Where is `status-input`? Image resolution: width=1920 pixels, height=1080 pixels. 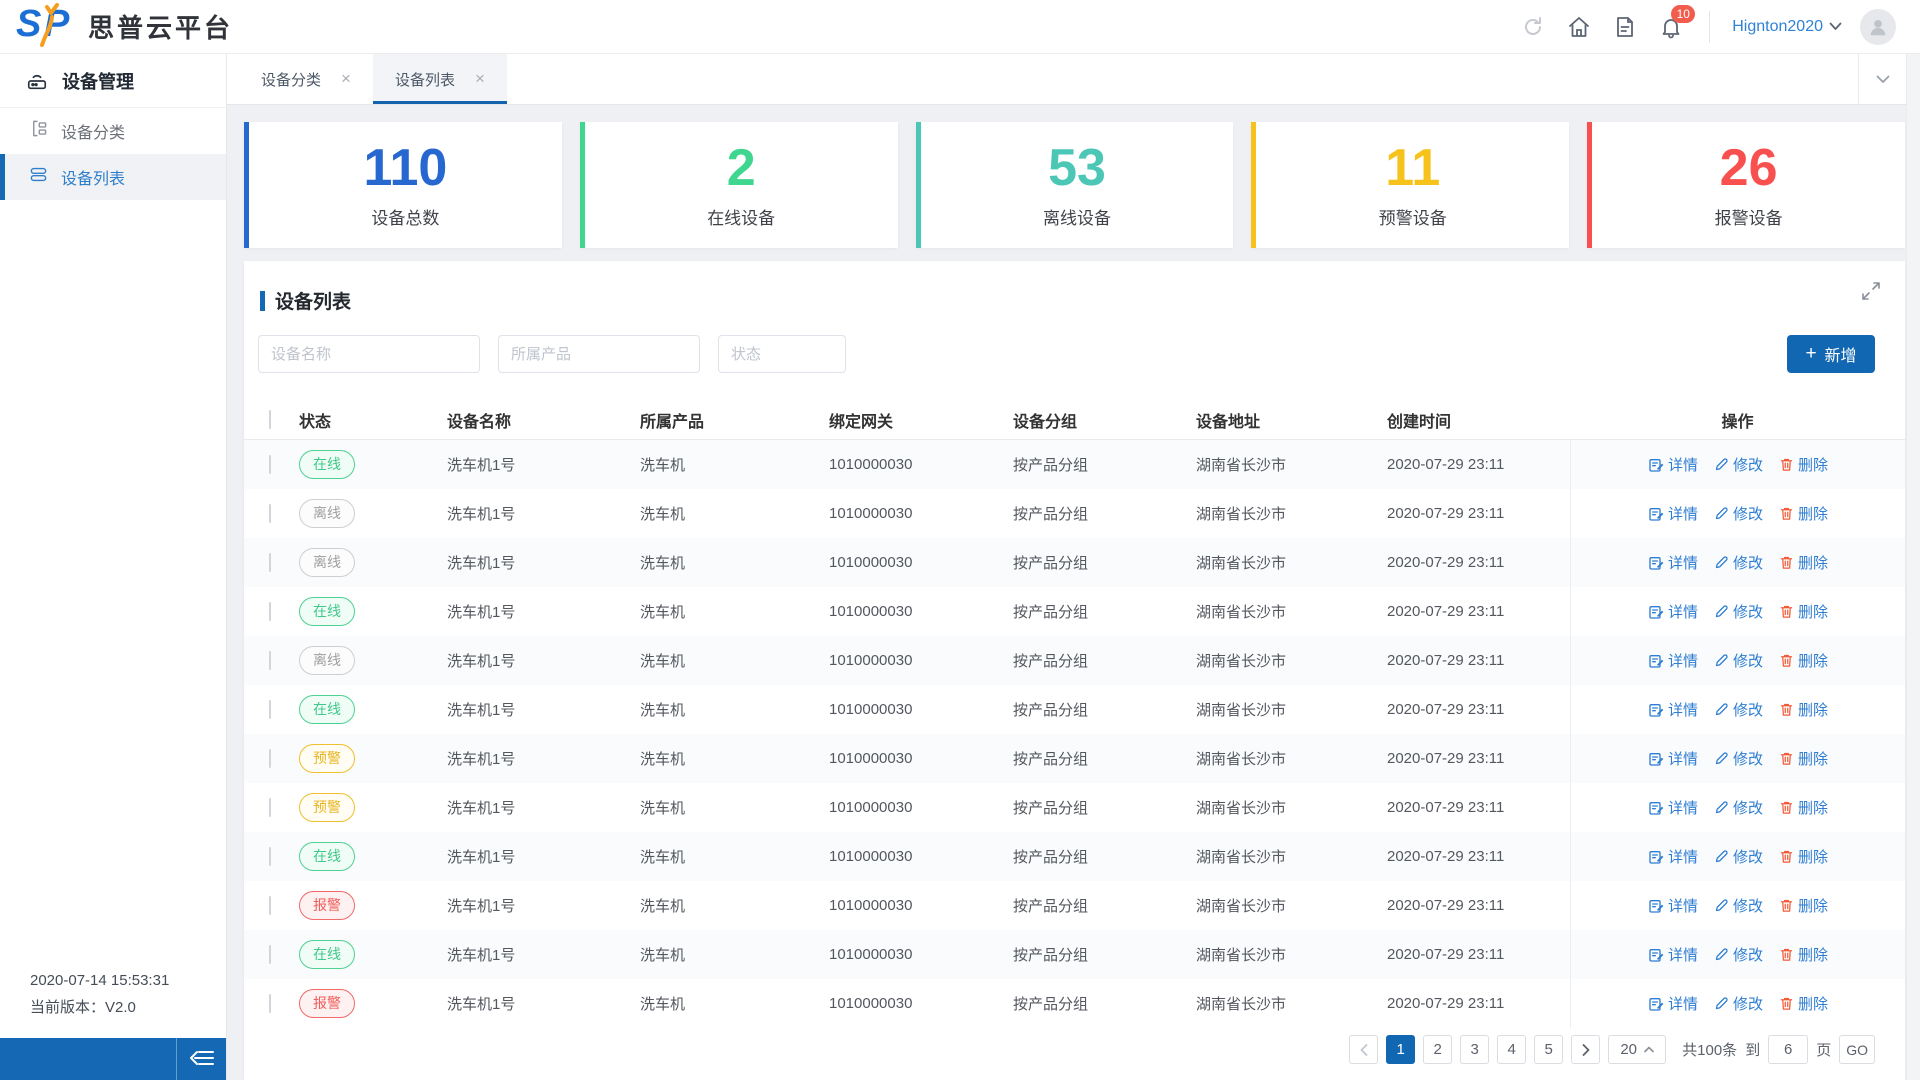 status-input is located at coordinates (782, 354).